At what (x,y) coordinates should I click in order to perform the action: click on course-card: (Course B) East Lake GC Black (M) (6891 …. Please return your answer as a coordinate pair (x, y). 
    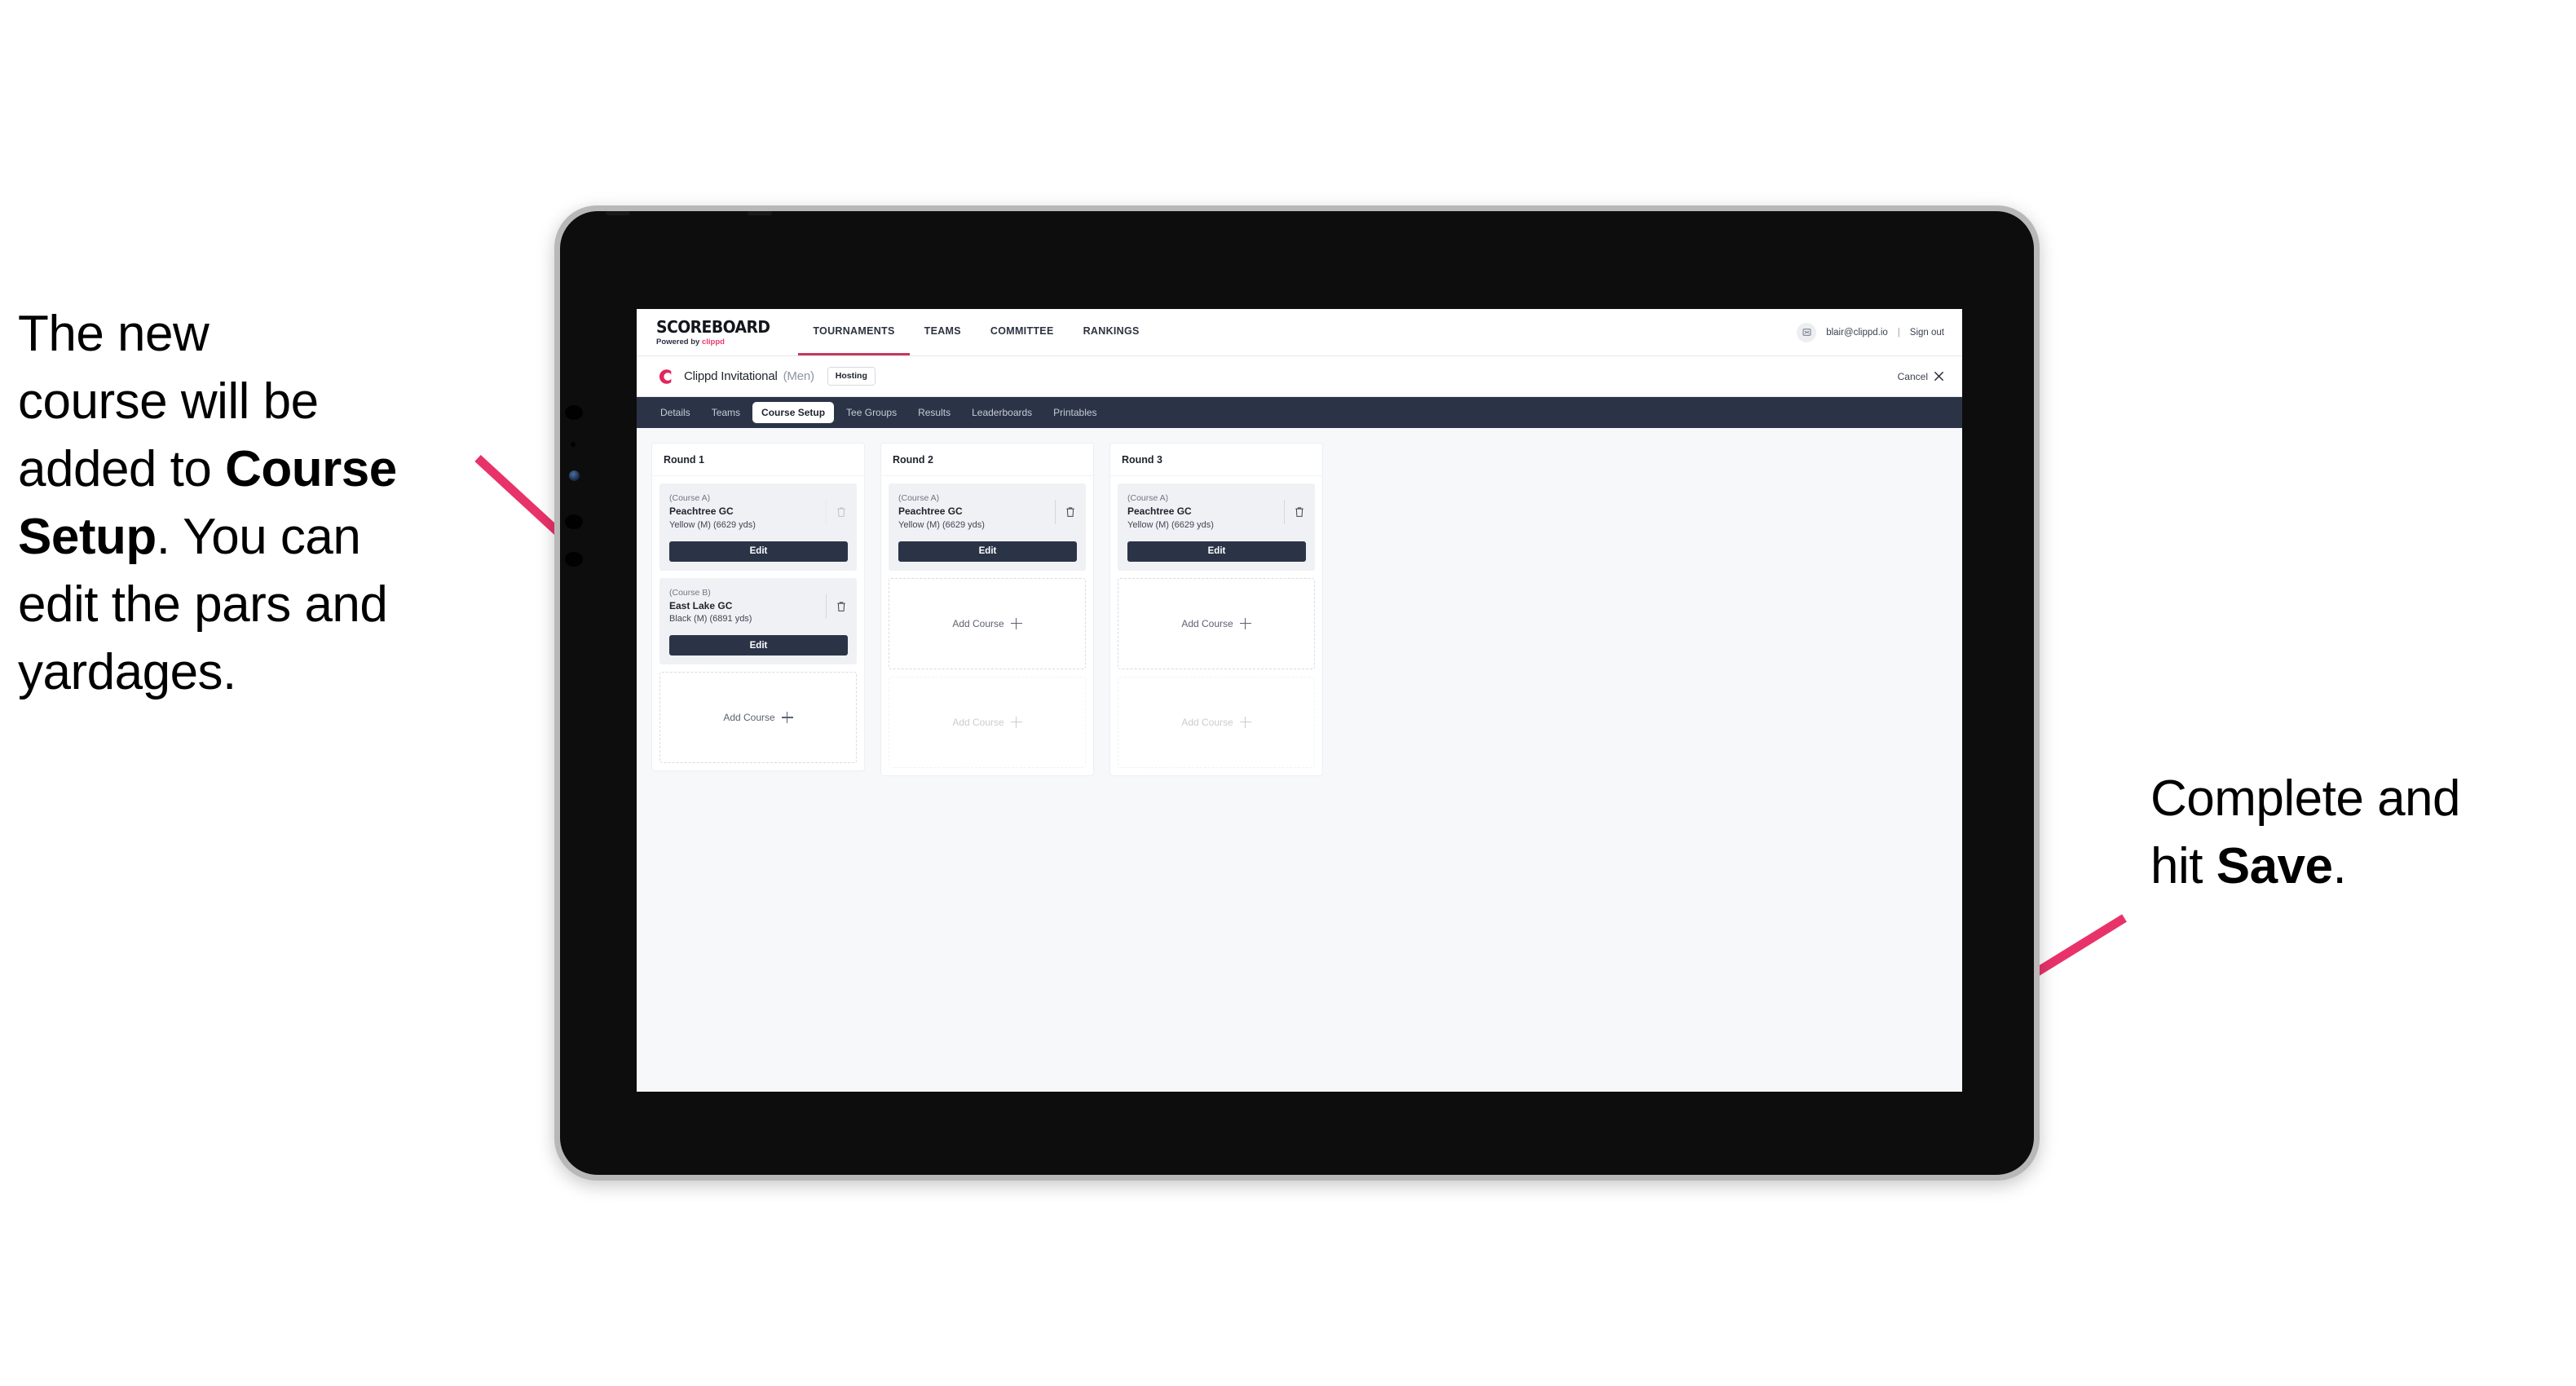
    Looking at the image, I should click on (758, 620).